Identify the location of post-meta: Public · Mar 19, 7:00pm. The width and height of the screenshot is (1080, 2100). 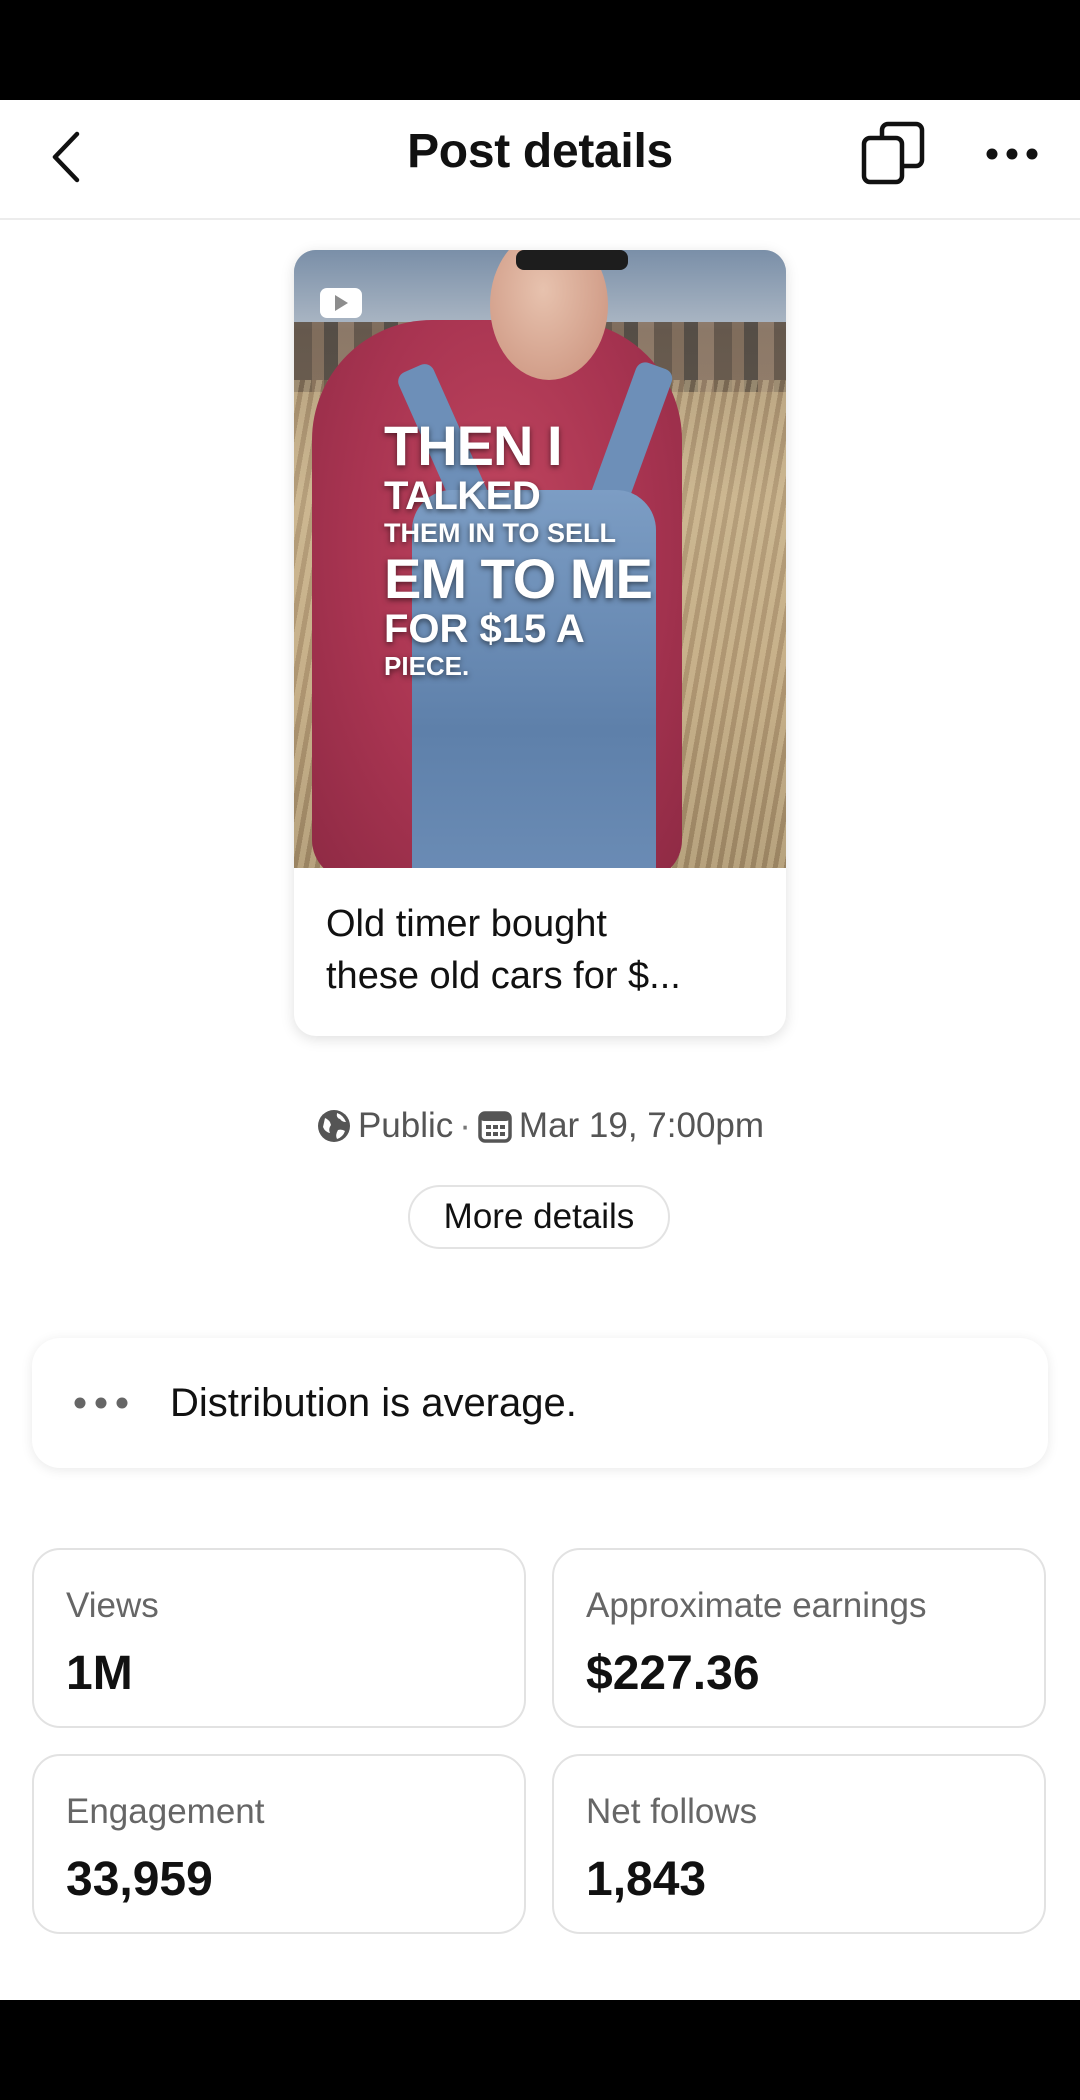
(540, 1126).